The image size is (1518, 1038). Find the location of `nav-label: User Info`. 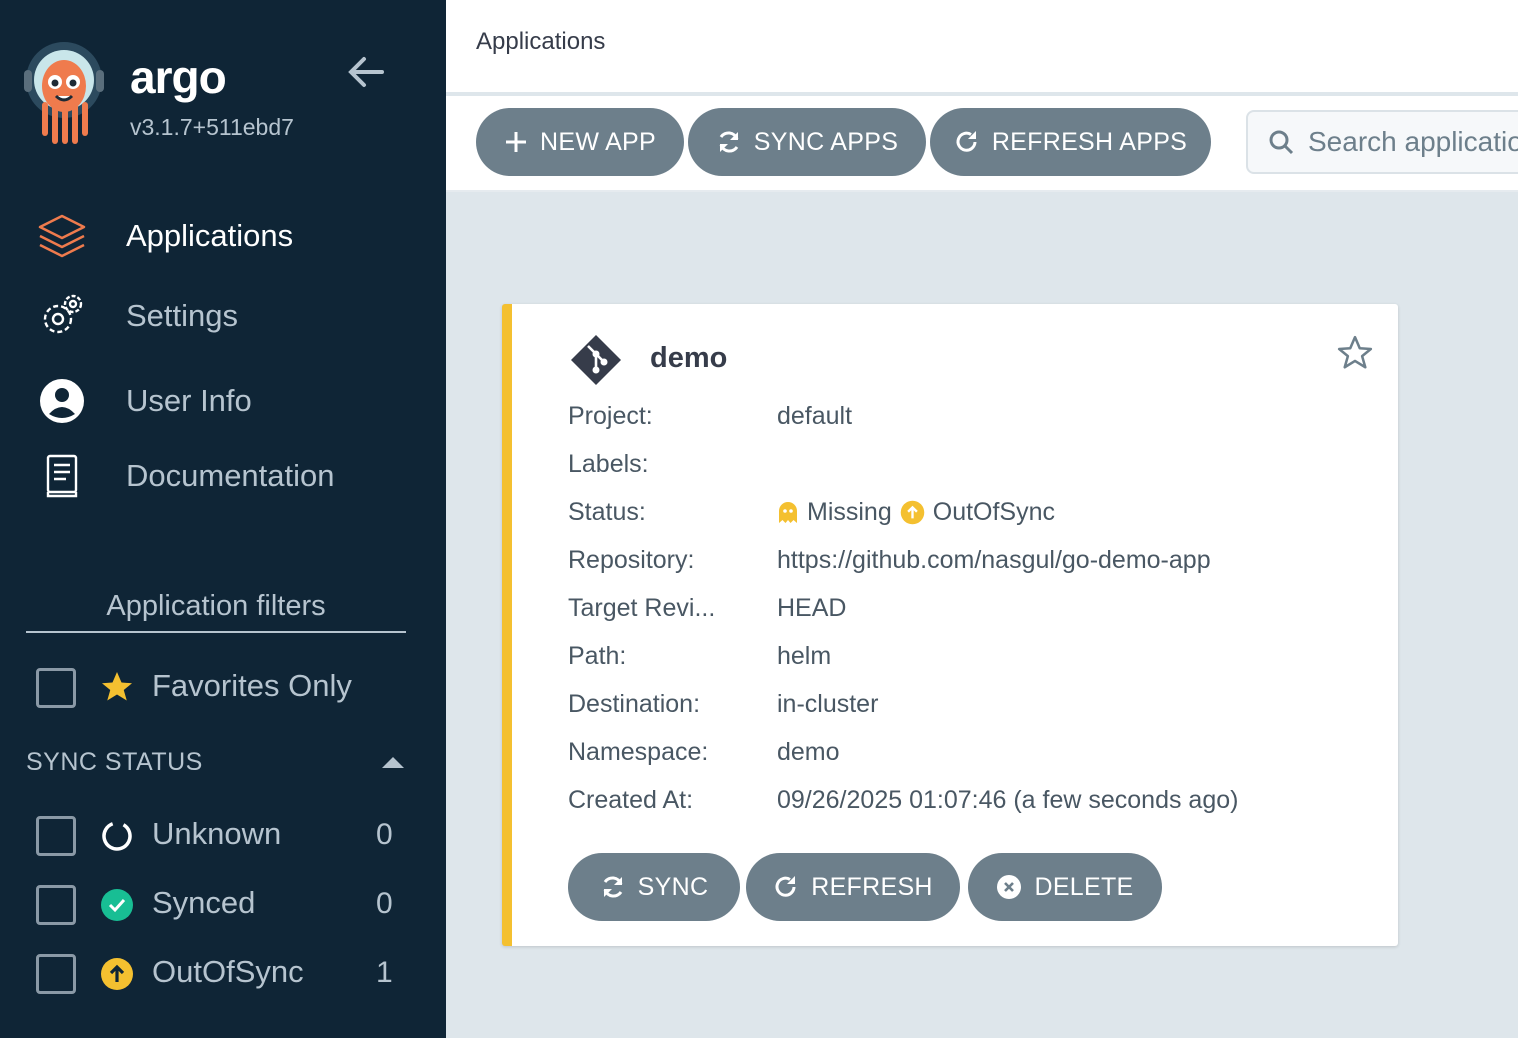

nav-label: User Info is located at coordinates (189, 400).